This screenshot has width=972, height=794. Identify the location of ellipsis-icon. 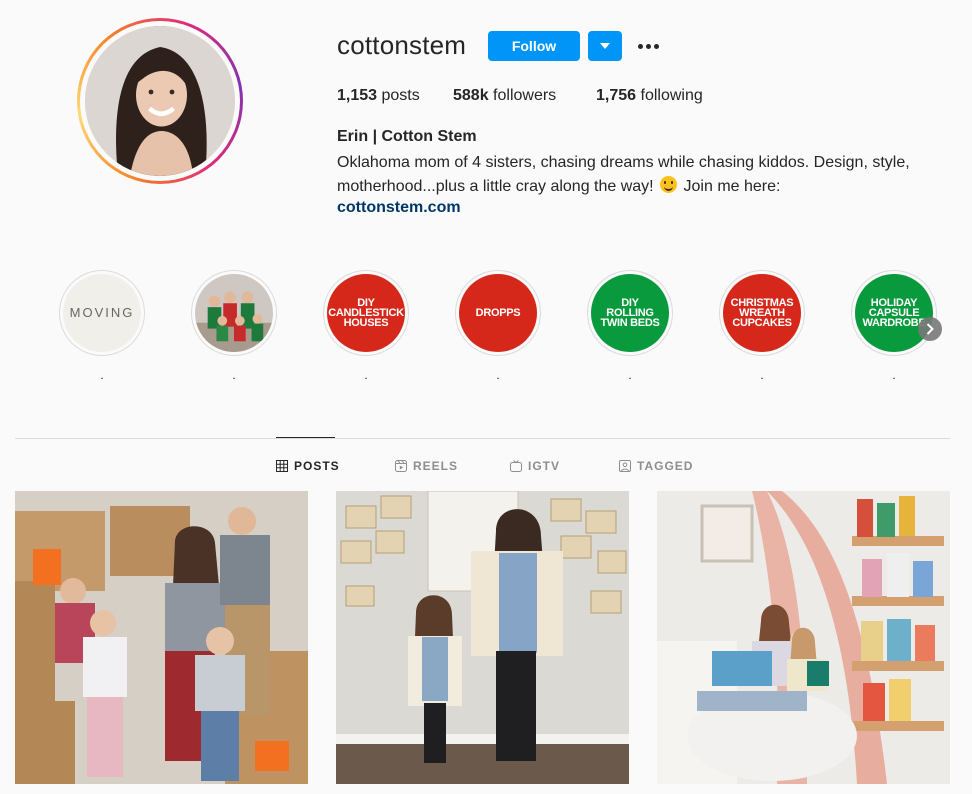
(640, 46).